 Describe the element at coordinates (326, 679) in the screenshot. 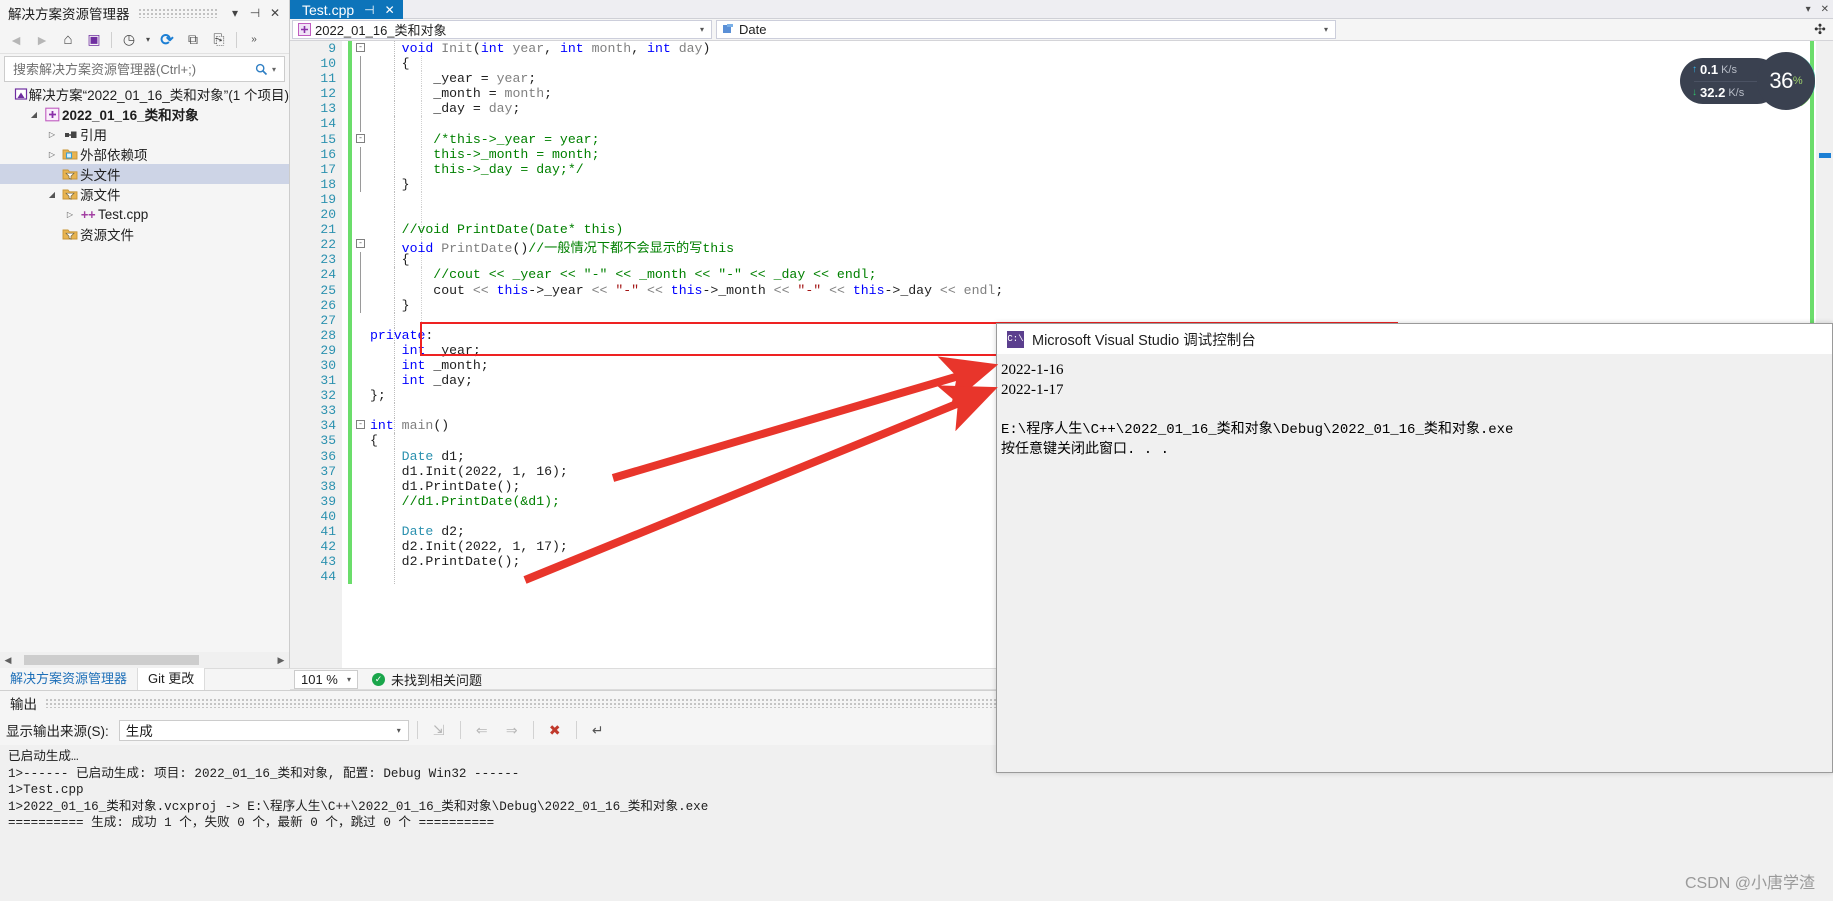

I see `zoom-level-dropdown: 101 % ▾` at that location.